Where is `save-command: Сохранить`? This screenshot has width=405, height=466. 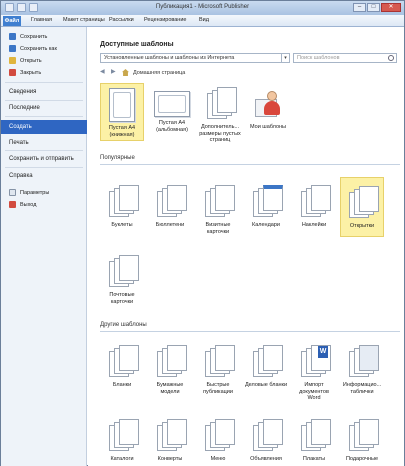
save-command: Сохранить is located at coordinates (28, 36).